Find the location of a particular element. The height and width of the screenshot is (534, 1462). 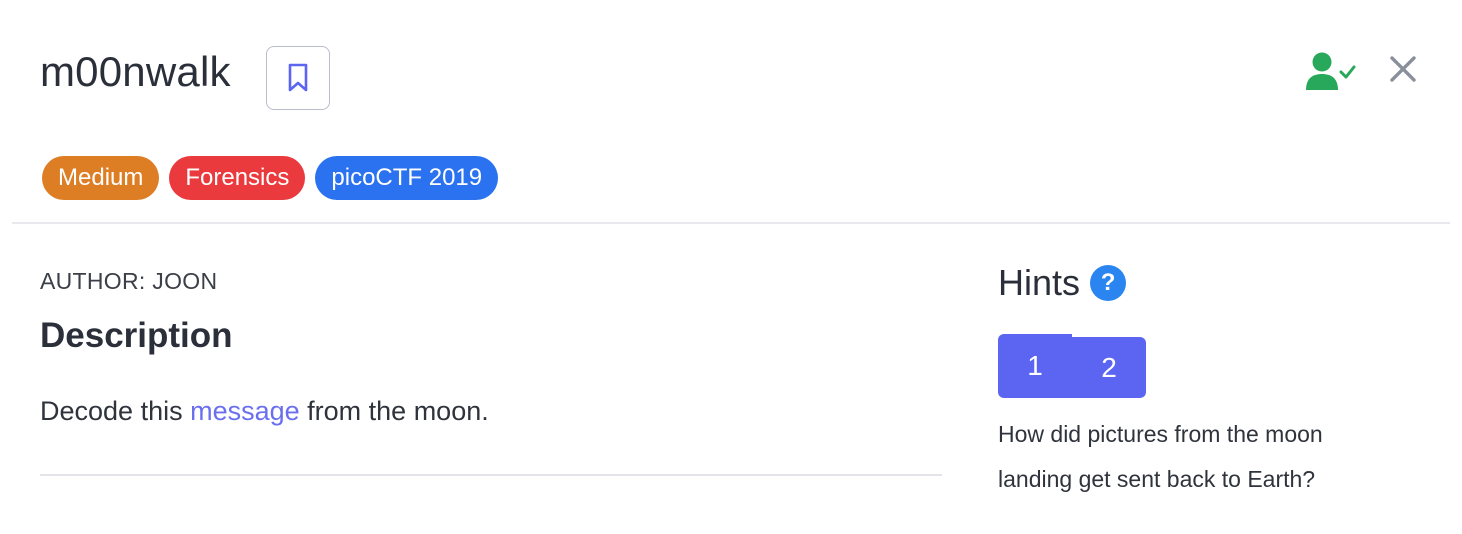

hints-heading: Hints is located at coordinates (1039, 282).